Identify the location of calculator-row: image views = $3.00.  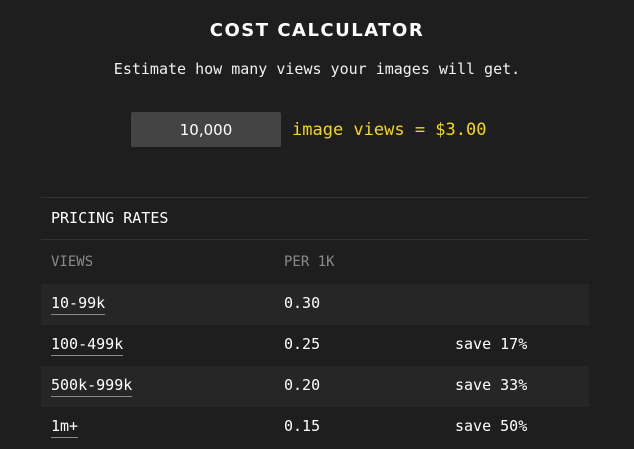
(308, 129).